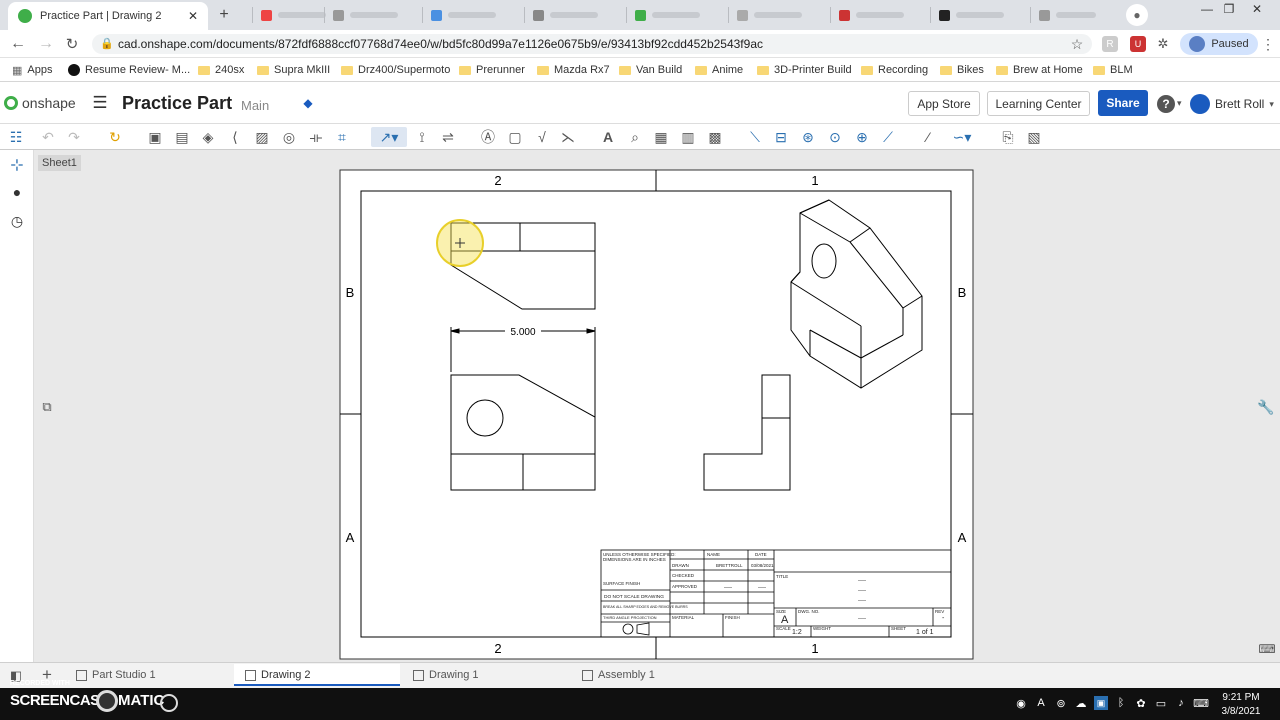 Image resolution: width=1280 pixels, height=720 pixels. I want to click on record-button-icon, so click(169, 703).